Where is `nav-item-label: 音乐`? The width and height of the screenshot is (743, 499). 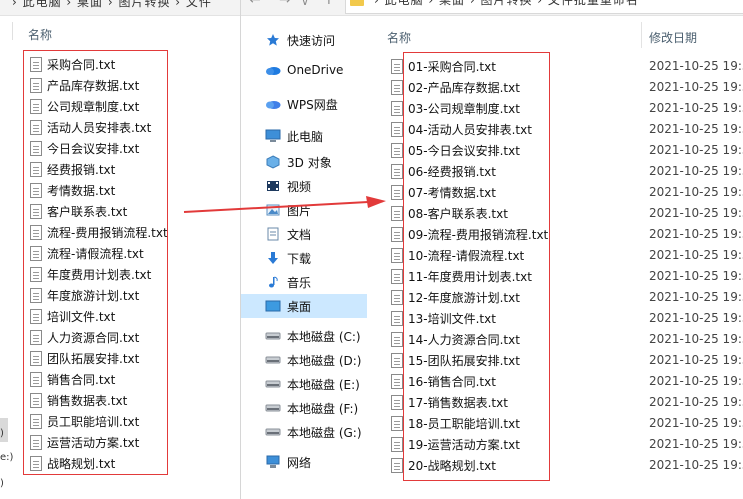 nav-item-label: 音乐 is located at coordinates (299, 282).